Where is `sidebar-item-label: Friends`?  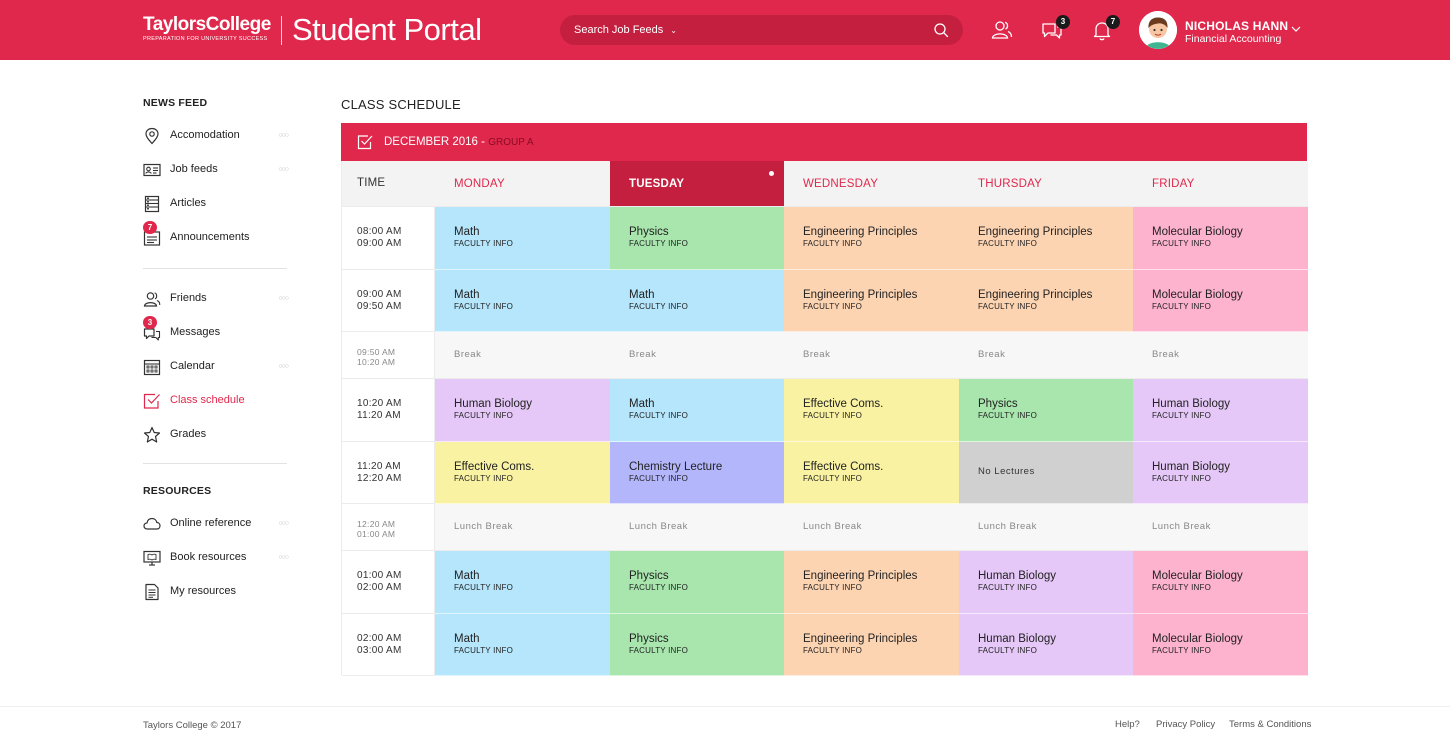 sidebar-item-label: Friends is located at coordinates (188, 298).